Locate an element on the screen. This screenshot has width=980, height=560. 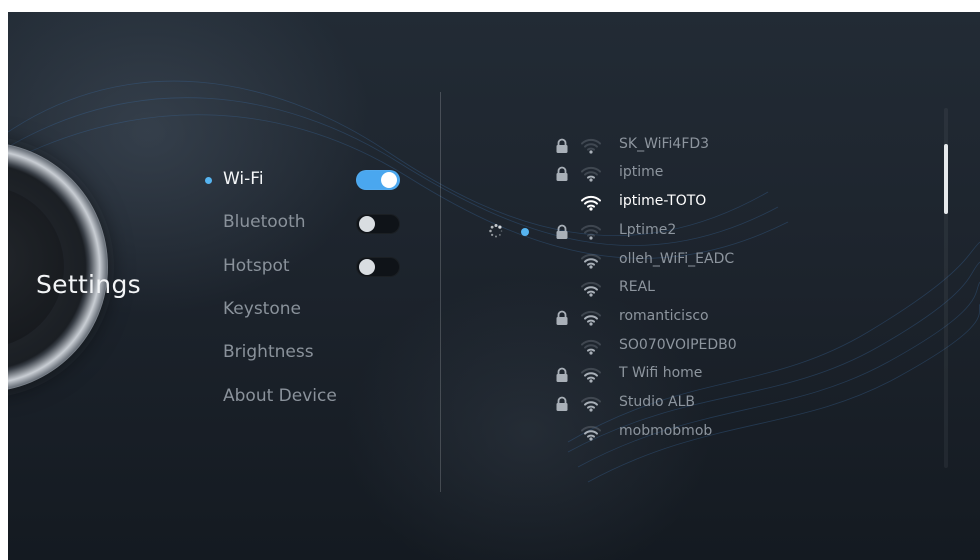
selection-indicator-dot is located at coordinates (525, 232).